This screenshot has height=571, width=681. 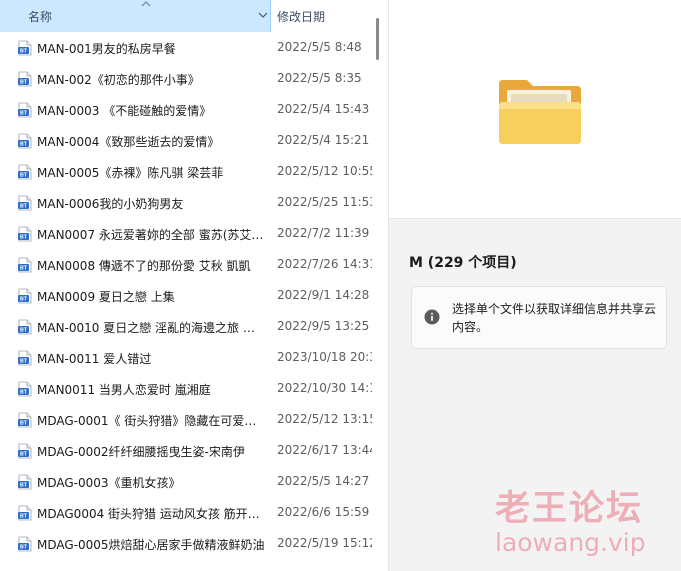 I want to click on watermark-text-cn: 老王论坛, so click(x=569, y=509).